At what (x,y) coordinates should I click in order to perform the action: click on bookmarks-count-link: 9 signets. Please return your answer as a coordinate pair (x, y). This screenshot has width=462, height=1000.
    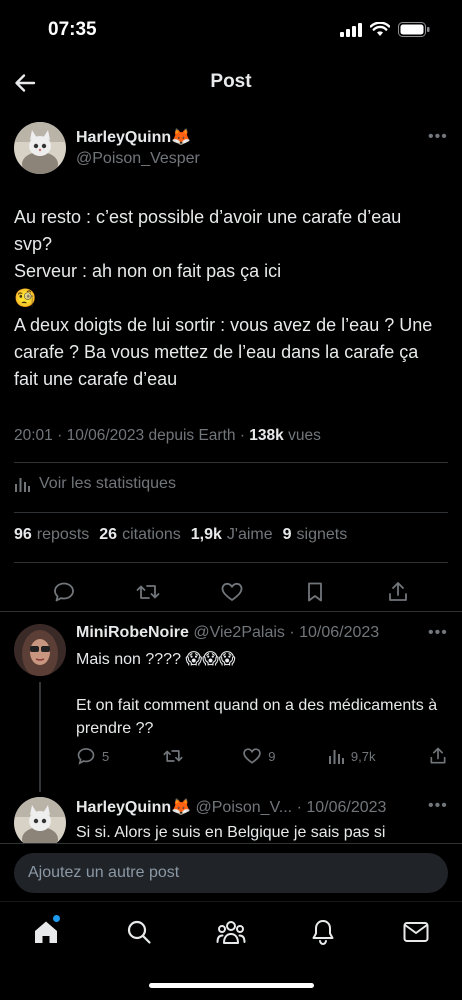
    Looking at the image, I should click on (315, 535).